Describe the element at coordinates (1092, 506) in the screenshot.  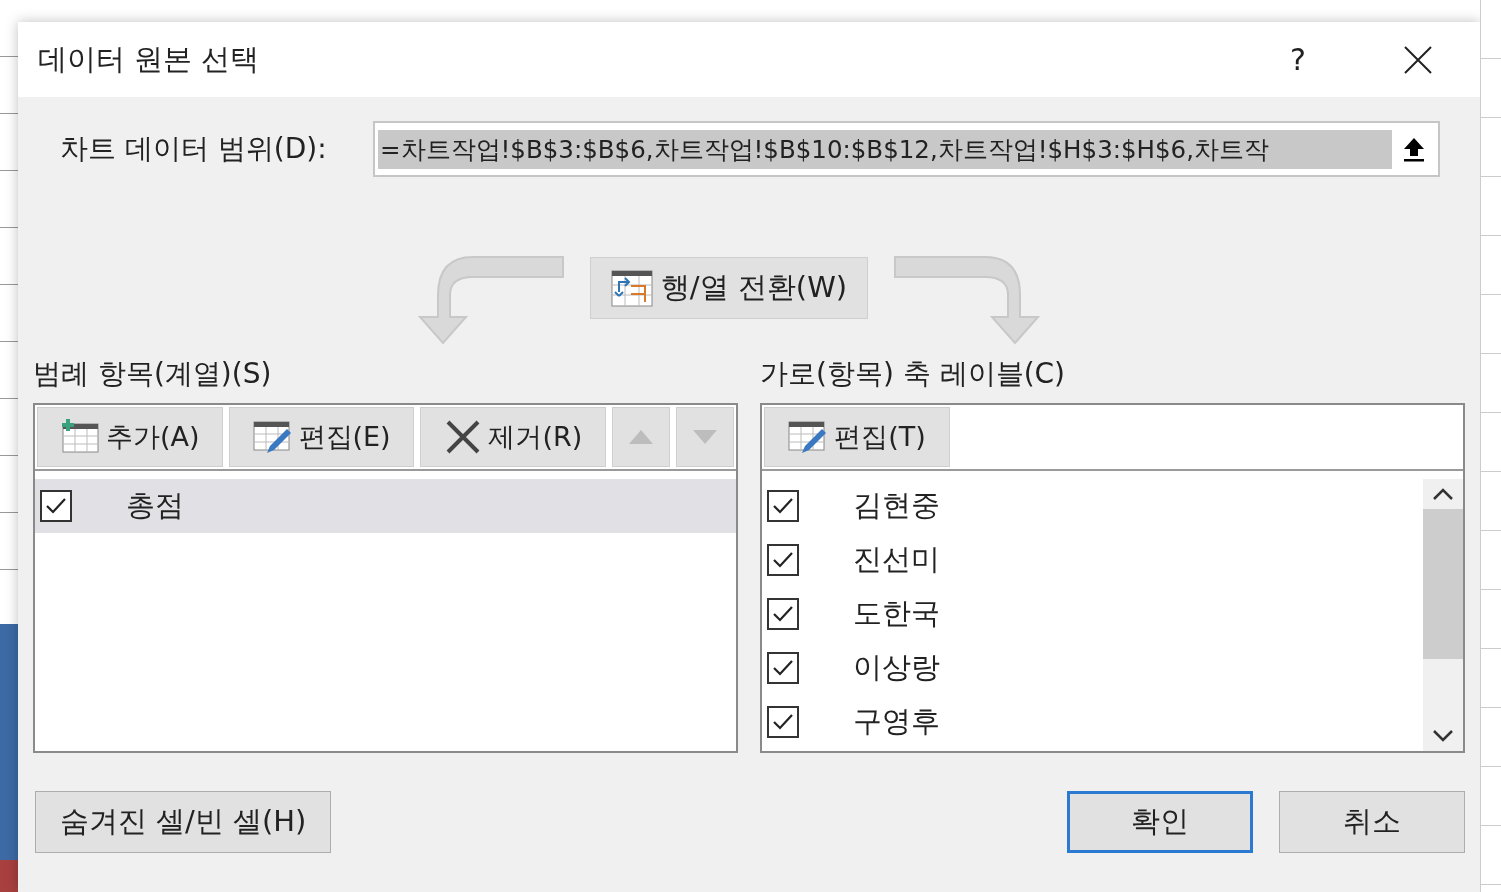
I see `list-item: 김현중` at that location.